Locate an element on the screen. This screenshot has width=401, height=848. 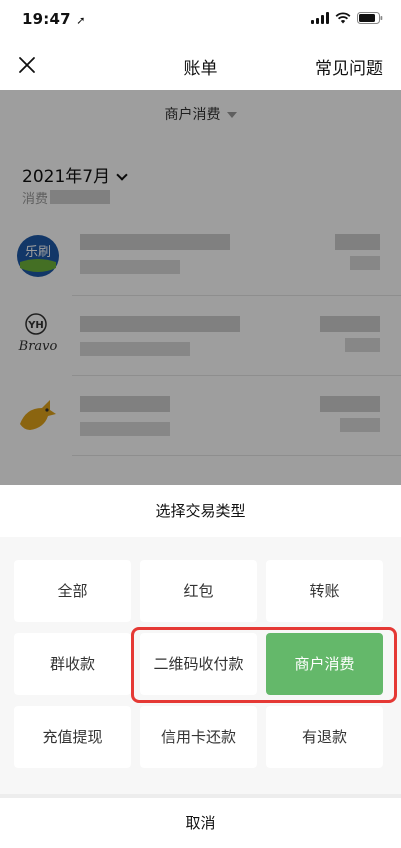
status-icons is located at coordinates (347, 18).